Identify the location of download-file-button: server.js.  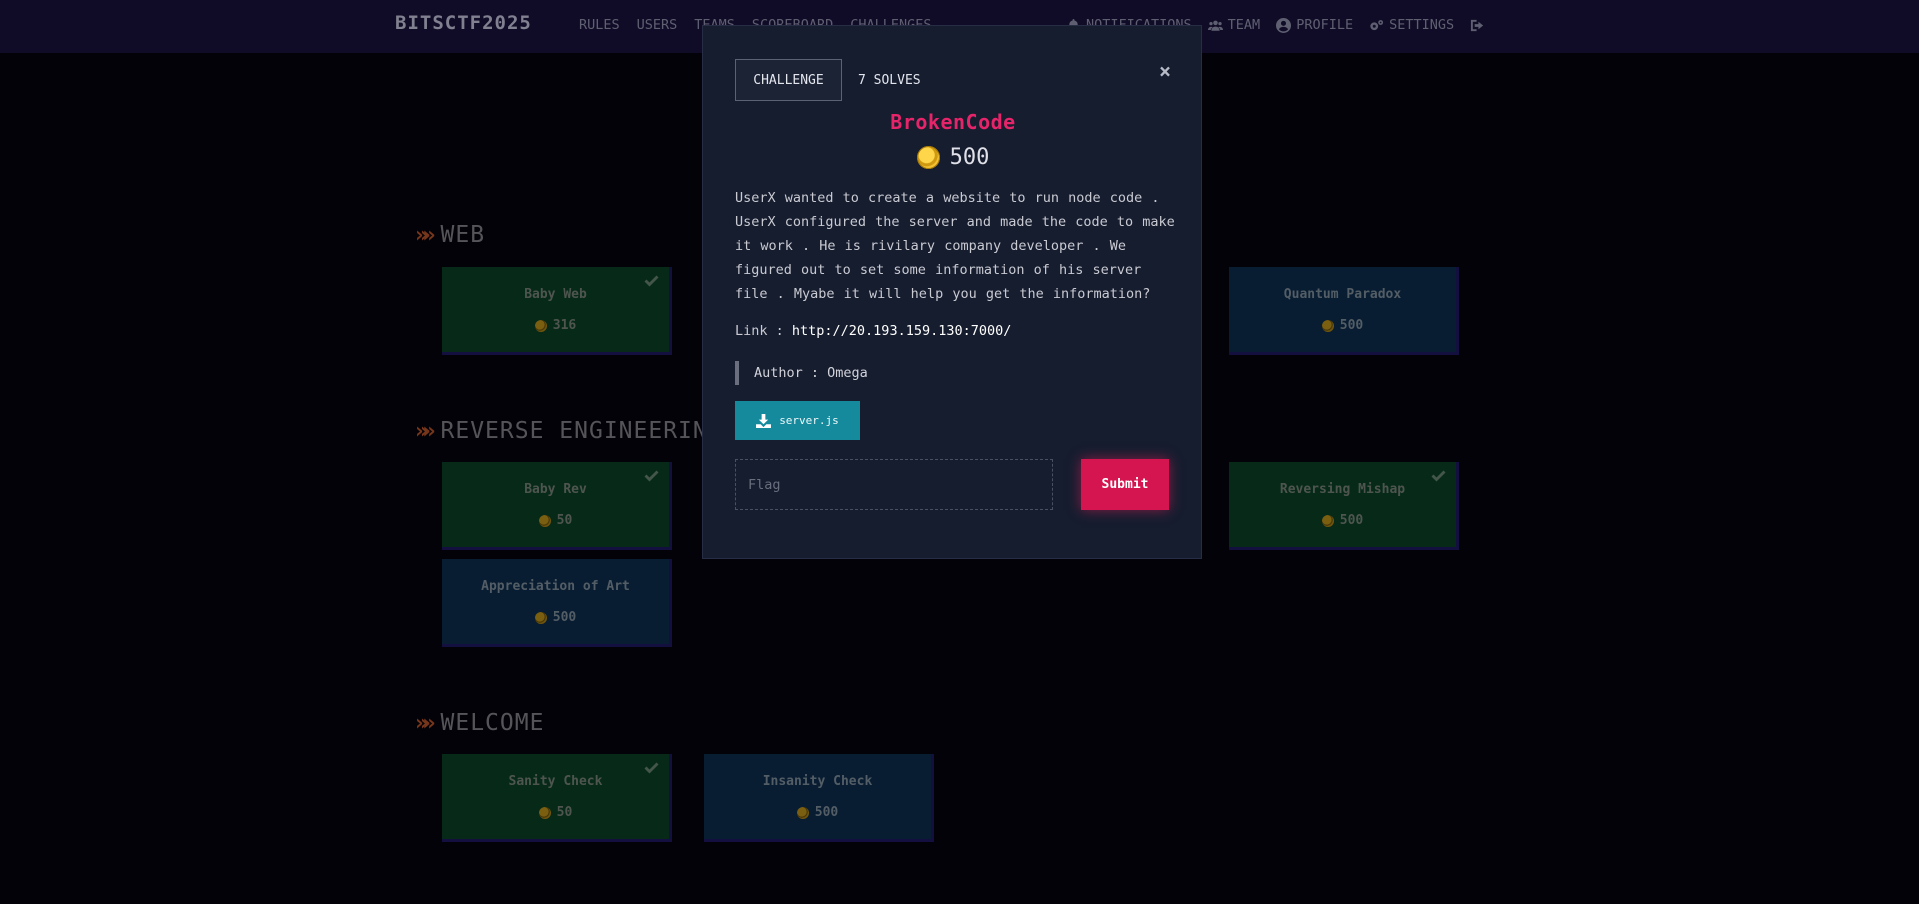
(797, 420).